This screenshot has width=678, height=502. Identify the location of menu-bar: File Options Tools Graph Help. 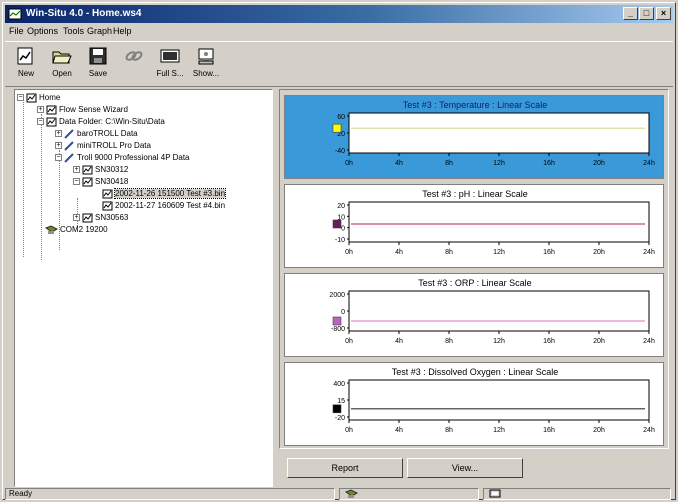
(339, 32).